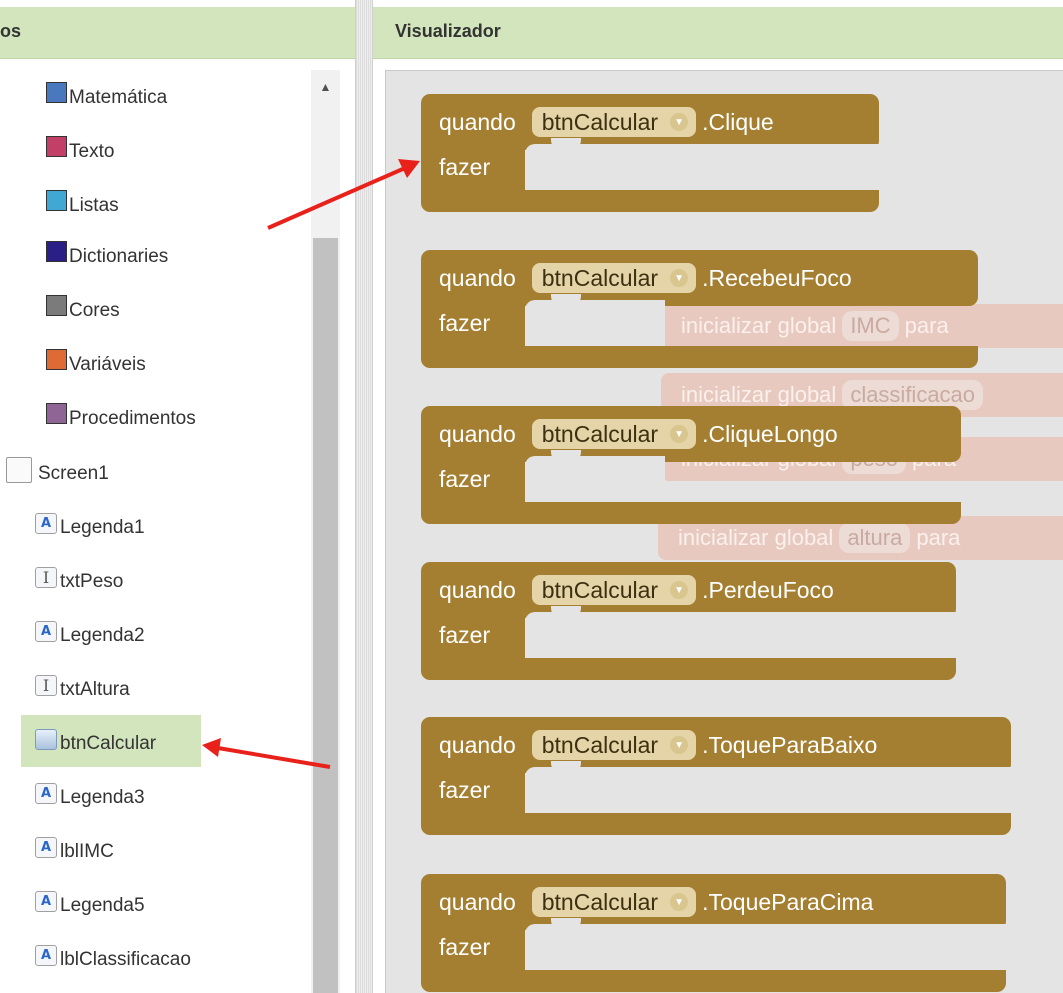 This screenshot has height=993, width=1063. I want to click on drawer-matematica: Matemática, so click(106, 98).